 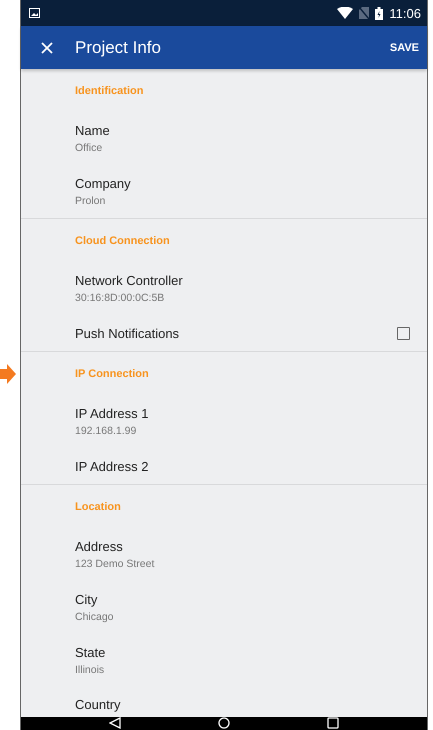 I want to click on recents-icon, so click(x=332, y=723).